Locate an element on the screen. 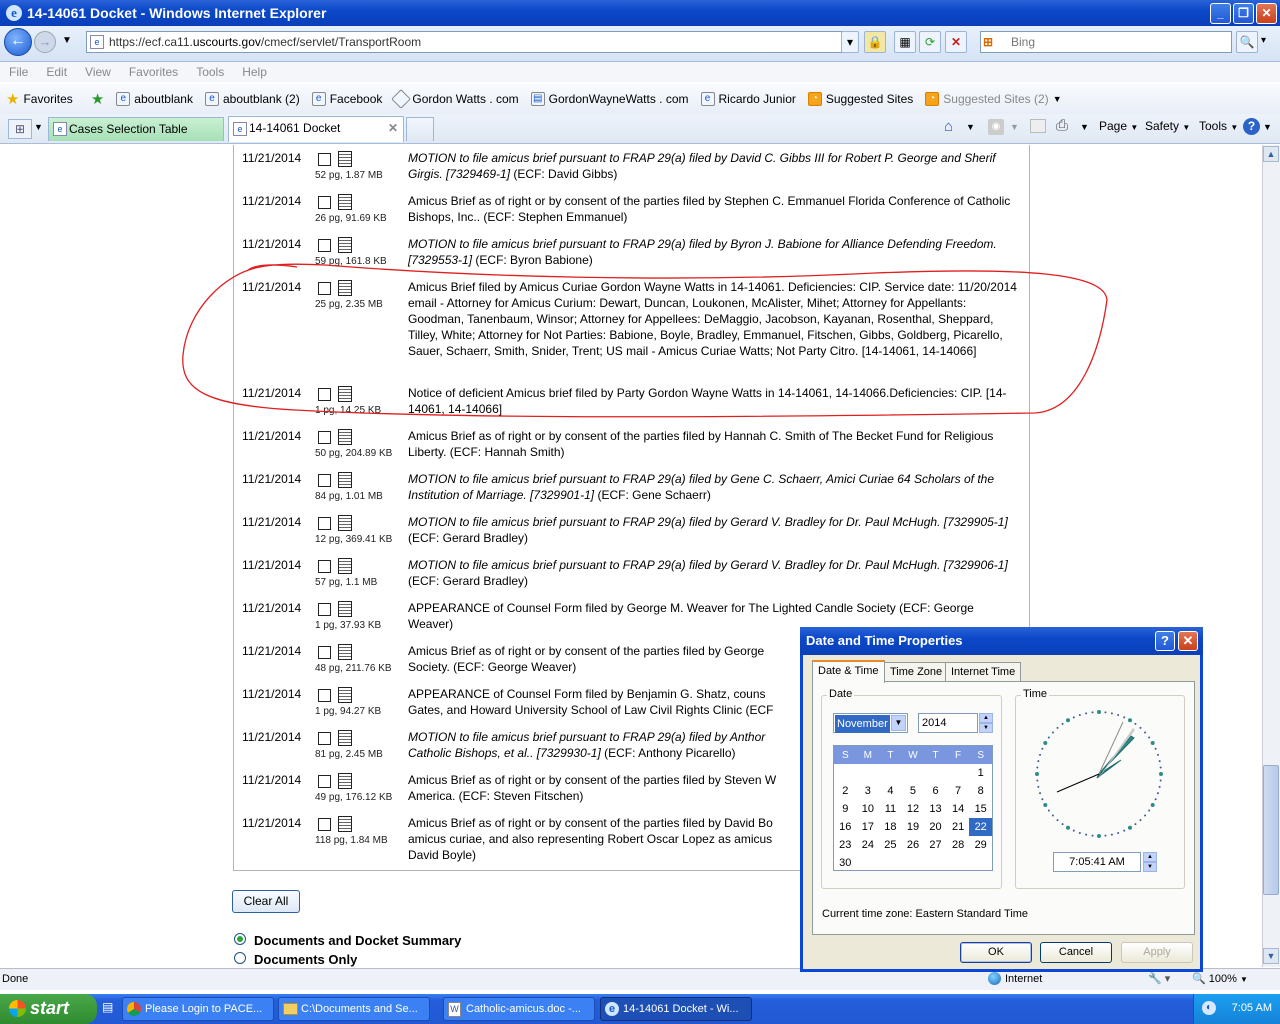 The width and height of the screenshot is (1280, 1024). calendar-day: 7 is located at coordinates (958, 791).